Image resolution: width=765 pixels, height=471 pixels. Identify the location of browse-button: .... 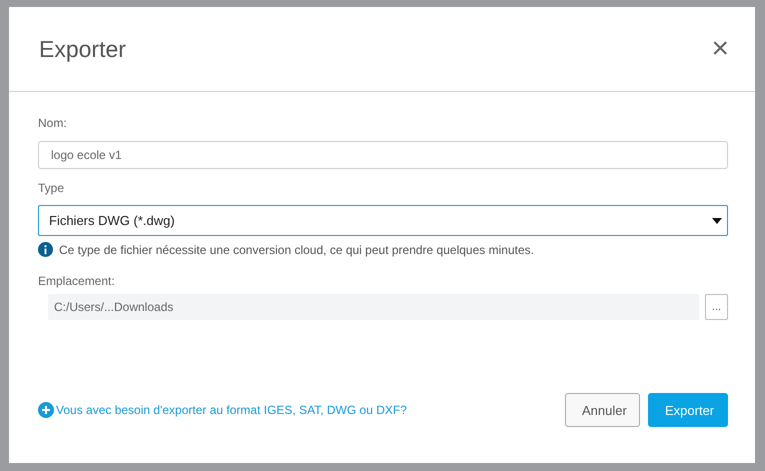
(716, 307).